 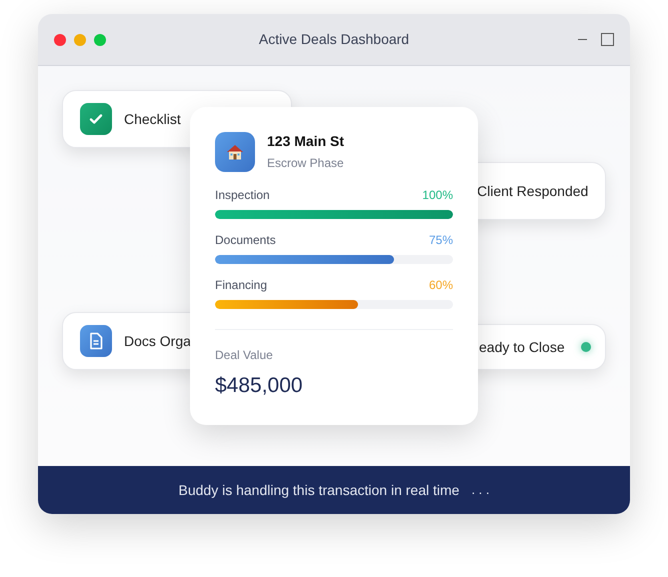 What do you see at coordinates (305, 141) in the screenshot?
I see `deal-title: 123 Main St` at bounding box center [305, 141].